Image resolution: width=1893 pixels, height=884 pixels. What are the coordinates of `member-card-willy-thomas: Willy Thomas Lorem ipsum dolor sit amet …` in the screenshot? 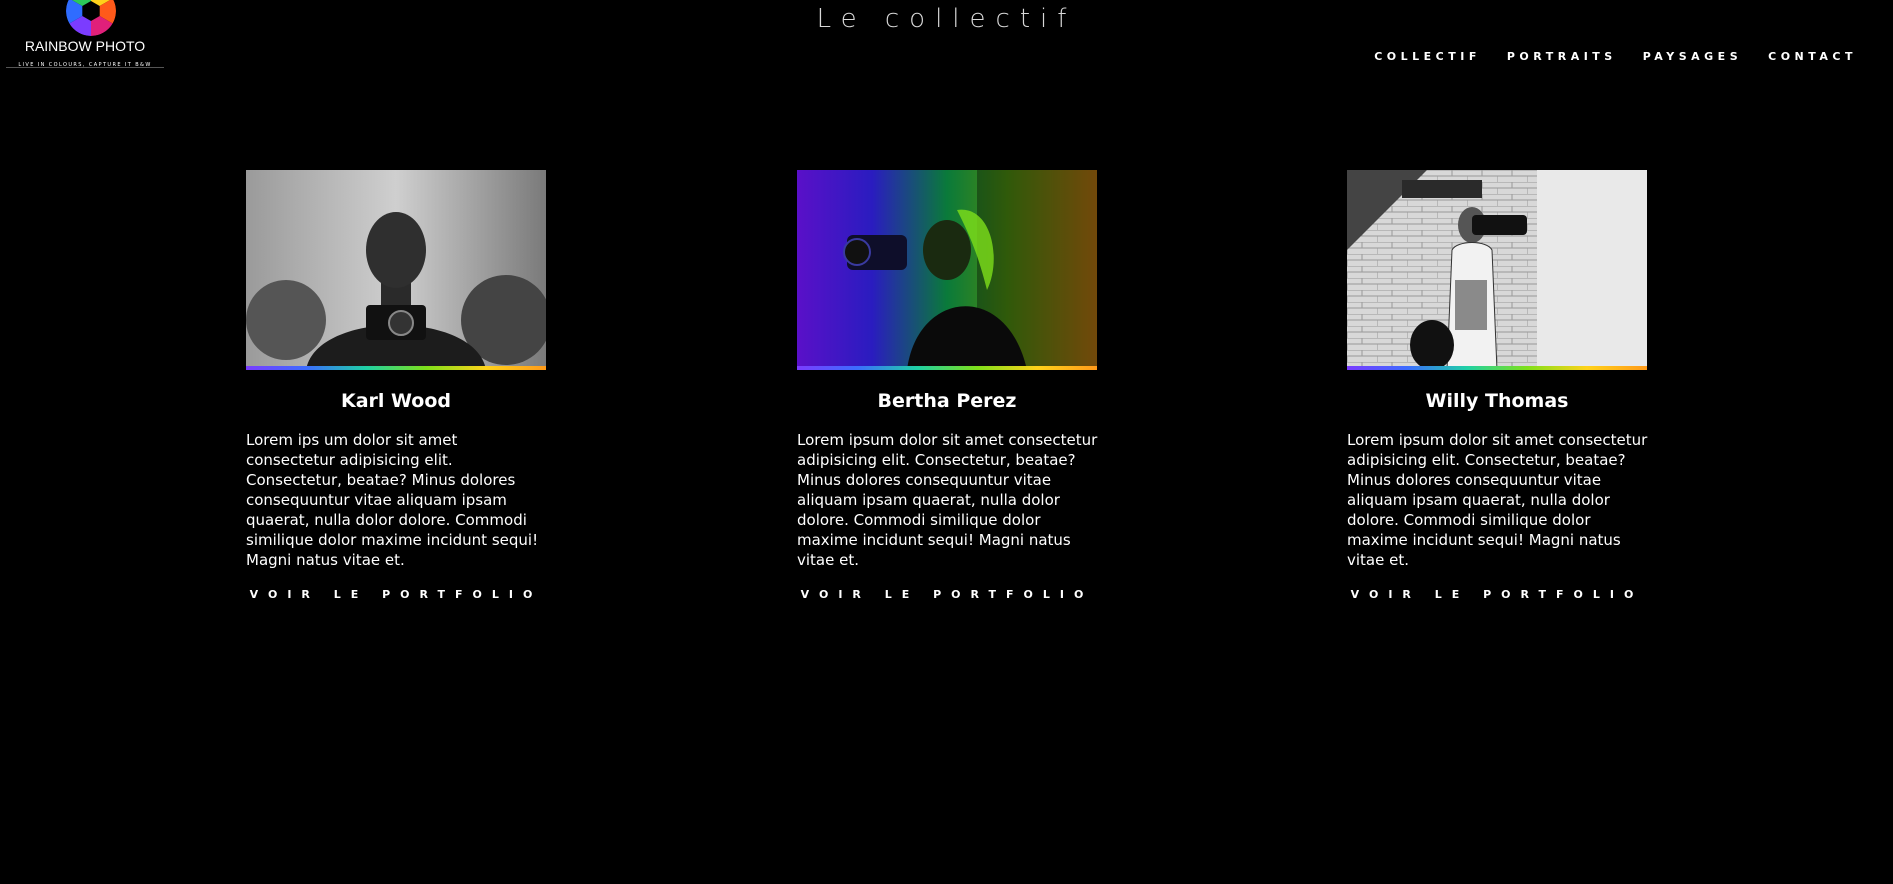 It's located at (1497, 385).